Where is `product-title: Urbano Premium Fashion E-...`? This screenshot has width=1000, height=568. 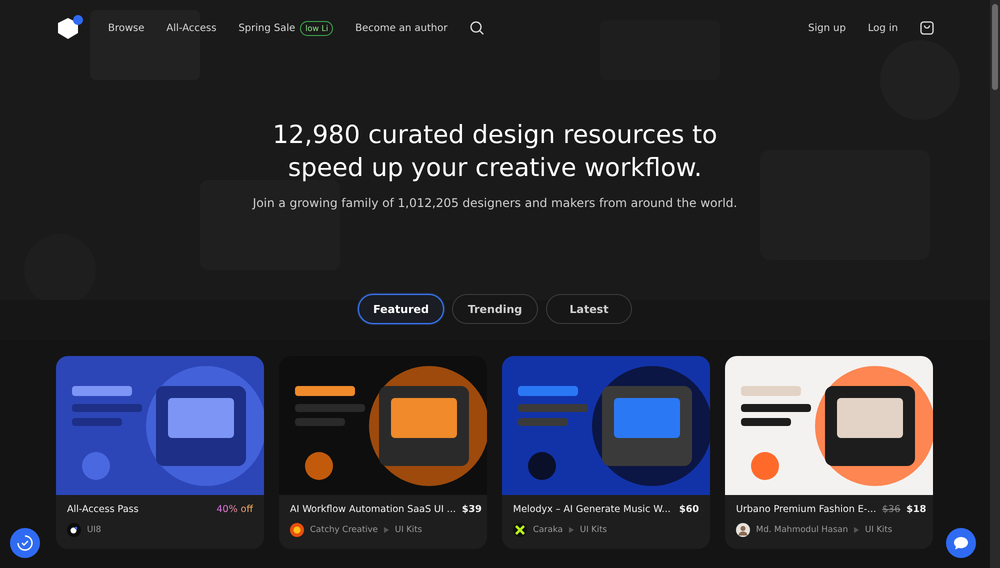
product-title: Urbano Premium Fashion E-... is located at coordinates (806, 509).